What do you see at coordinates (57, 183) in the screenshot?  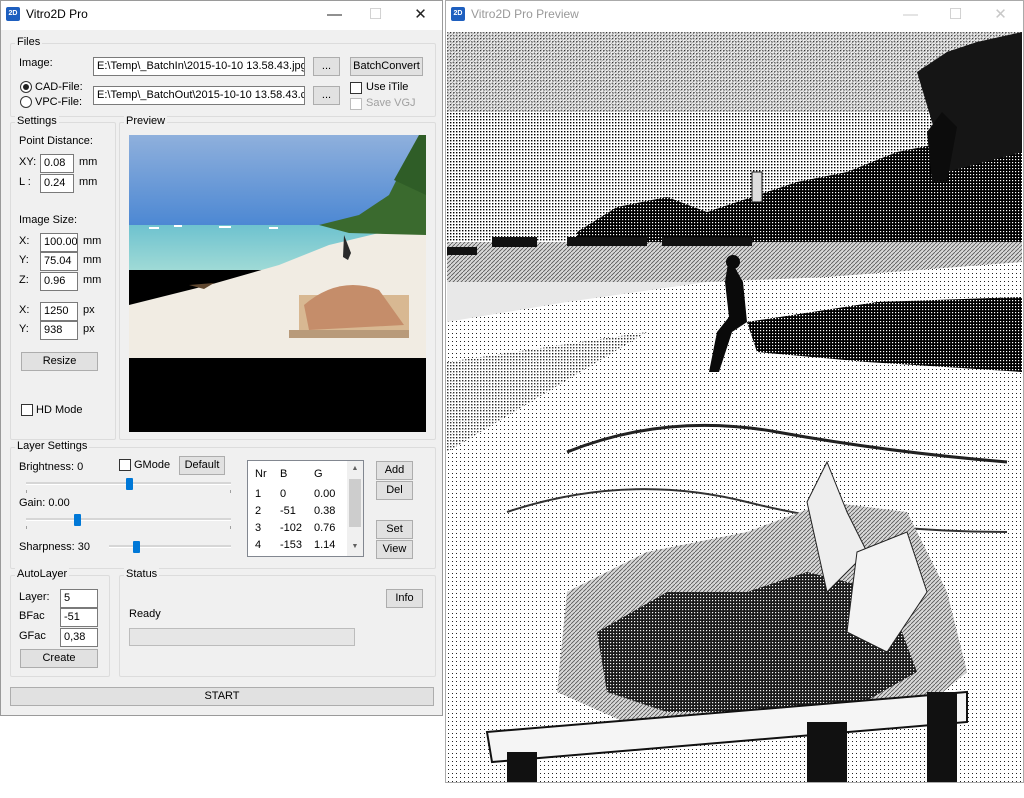 I see `l-distance-input: 0.24` at bounding box center [57, 183].